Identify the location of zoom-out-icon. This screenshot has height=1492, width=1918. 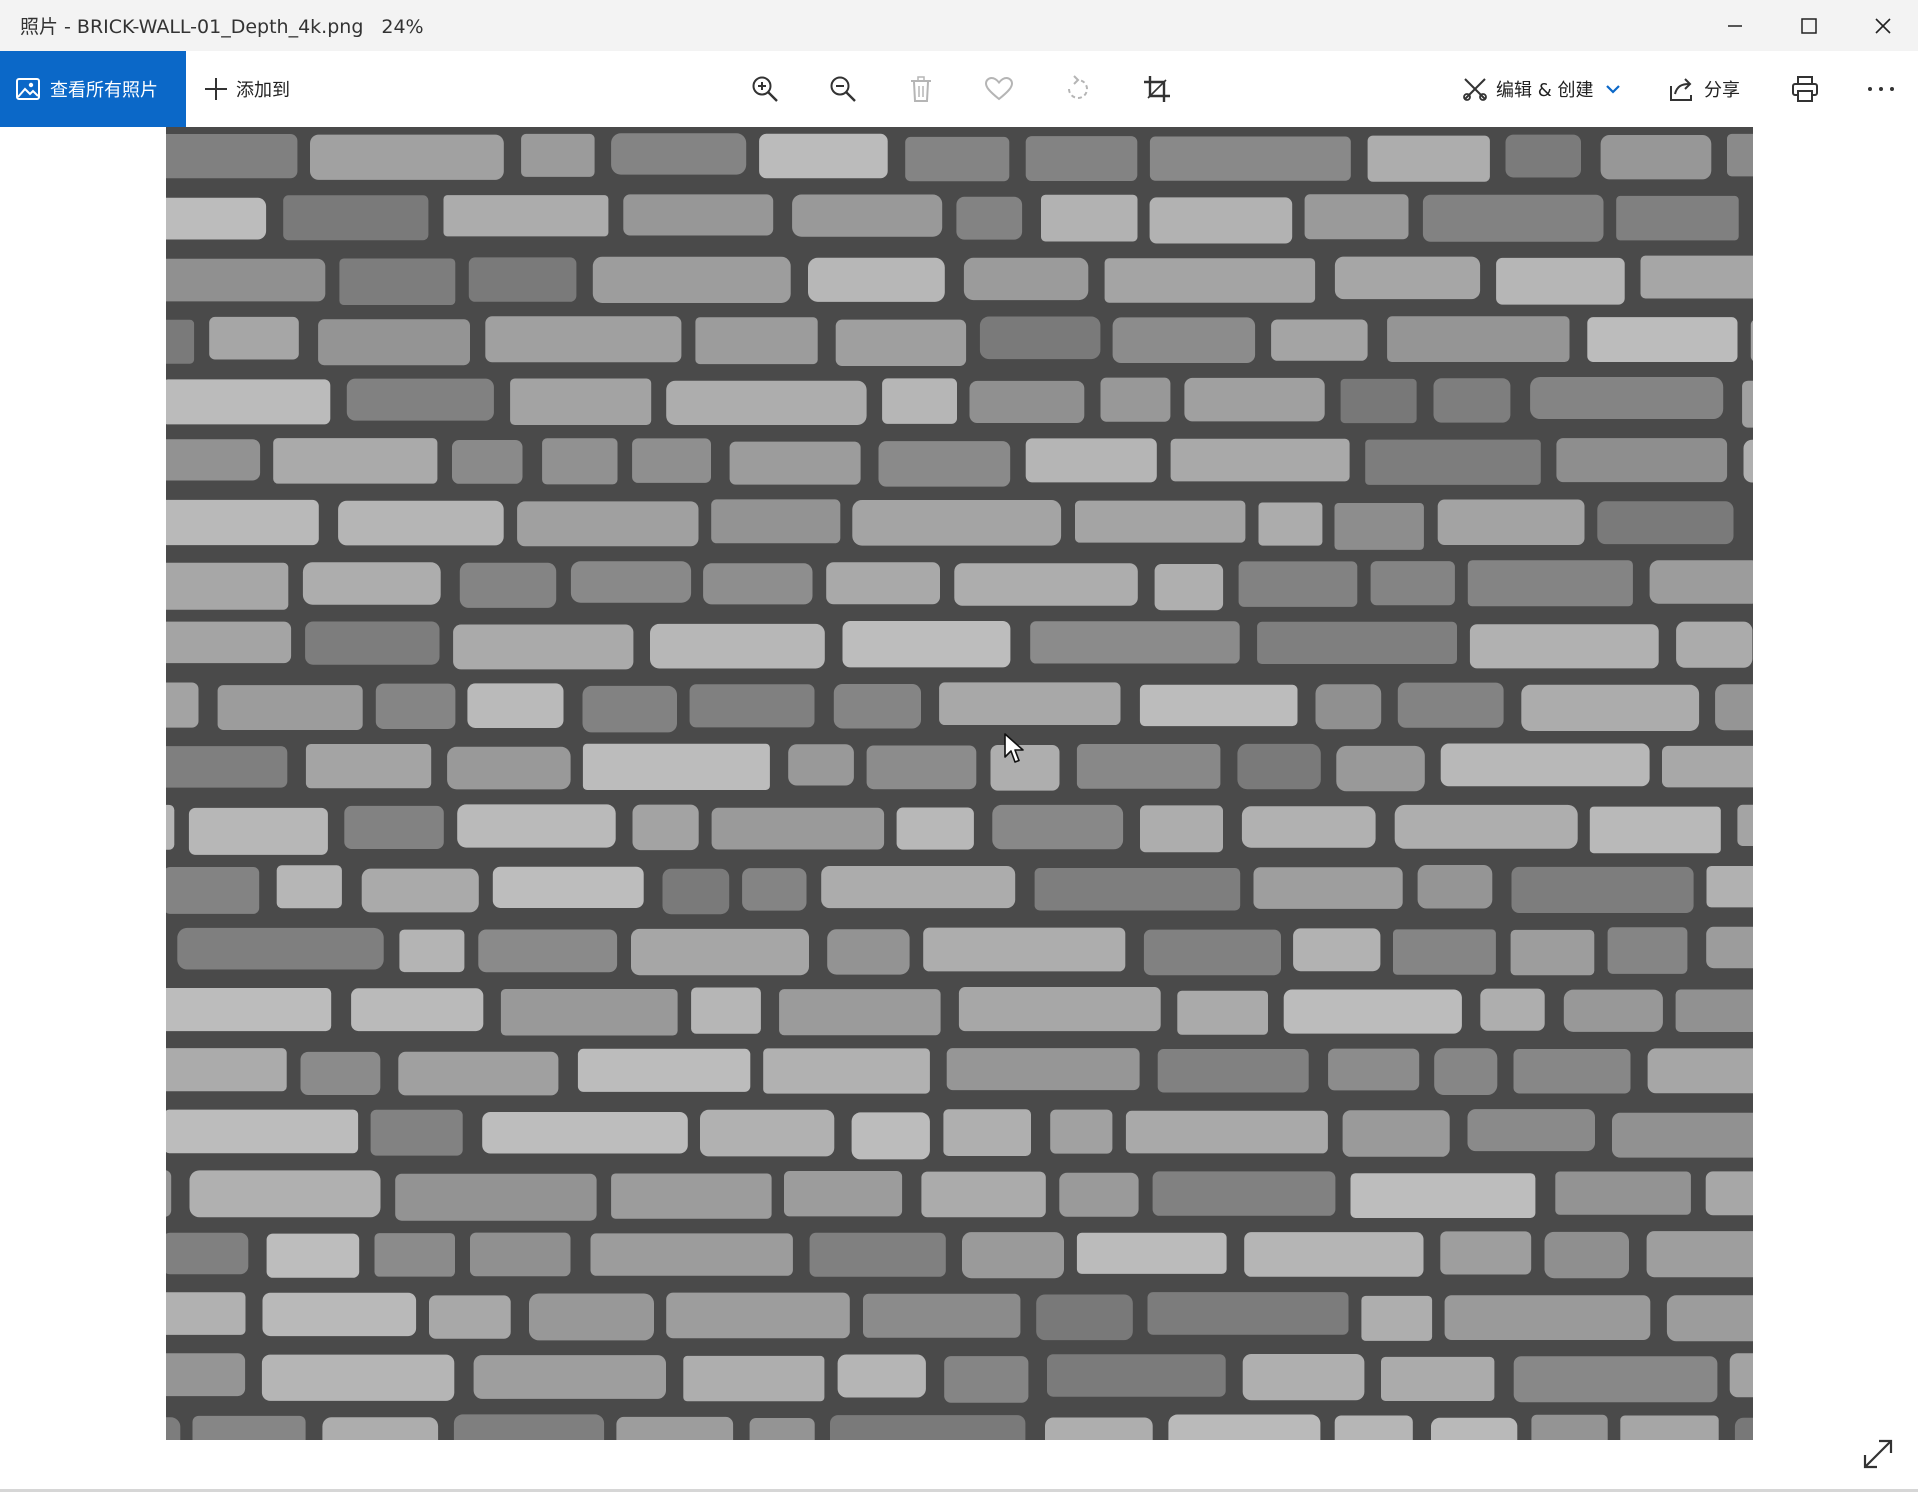
(843, 89).